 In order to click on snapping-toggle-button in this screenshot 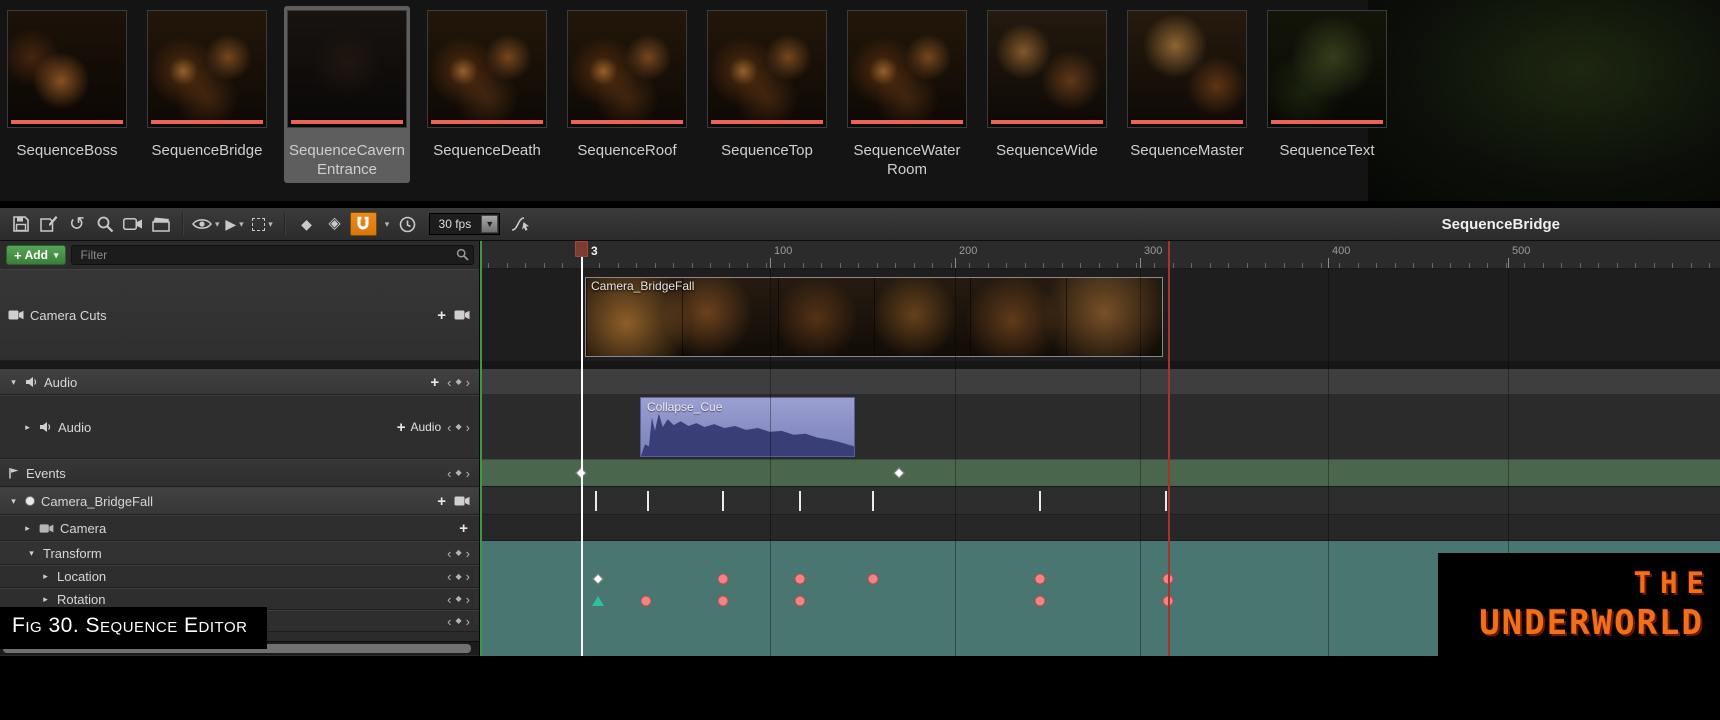, I will do `click(363, 224)`.